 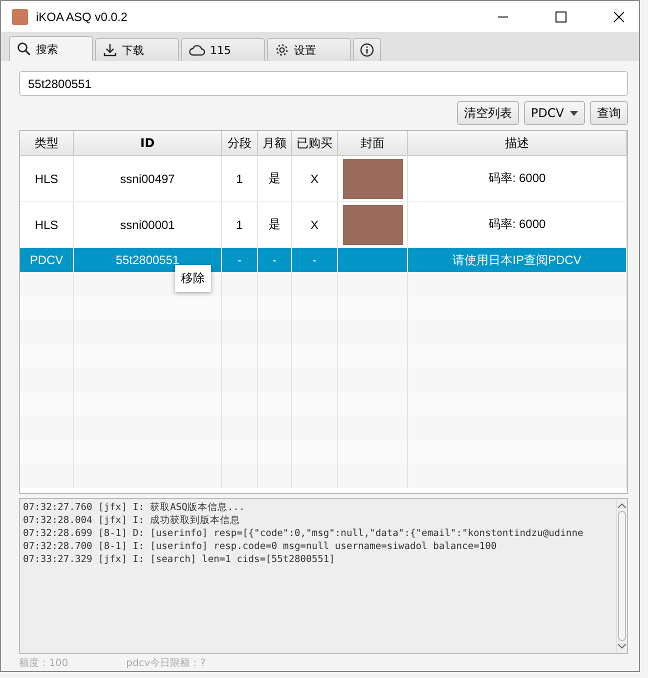 What do you see at coordinates (517, 260) in the screenshot?
I see `table-cell: 请使用日本IP查阅PDCV` at bounding box center [517, 260].